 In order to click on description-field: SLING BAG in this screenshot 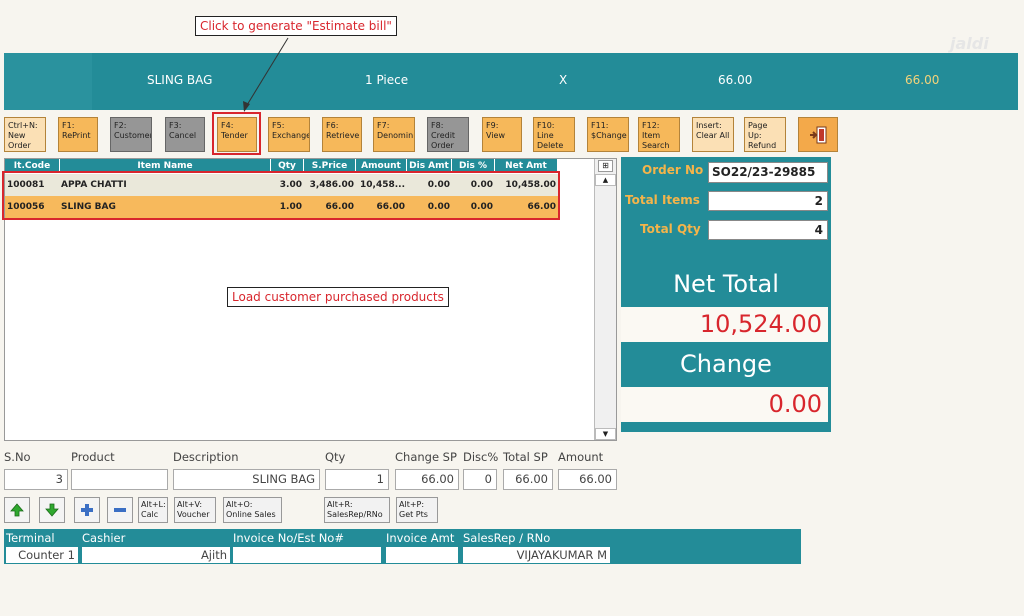, I will do `click(246, 479)`.